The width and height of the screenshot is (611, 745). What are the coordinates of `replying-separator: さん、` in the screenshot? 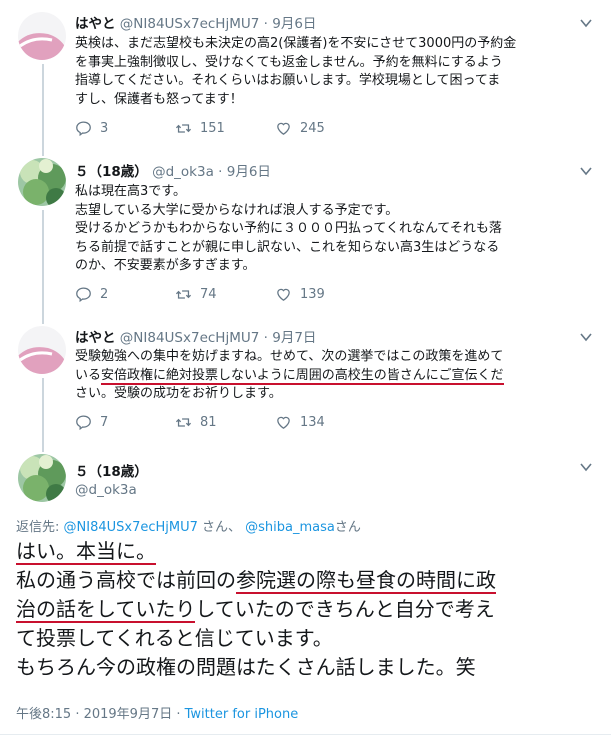 It's located at (221, 527).